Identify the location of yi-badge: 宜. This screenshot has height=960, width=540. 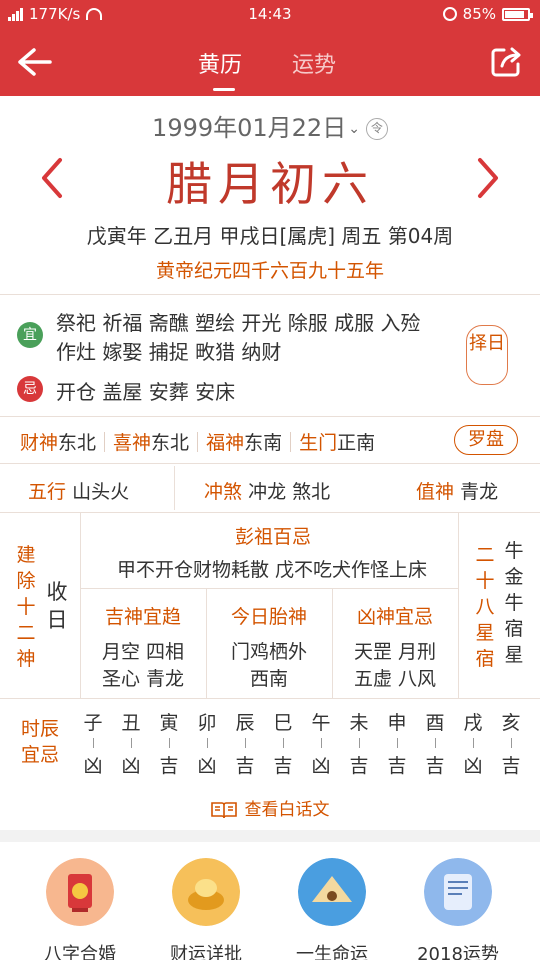
(30, 335).